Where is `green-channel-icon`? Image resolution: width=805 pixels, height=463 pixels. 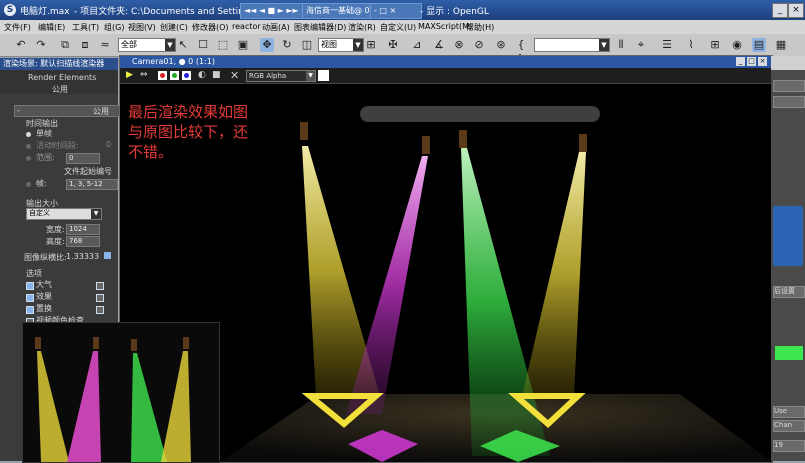 green-channel-icon is located at coordinates (174, 75).